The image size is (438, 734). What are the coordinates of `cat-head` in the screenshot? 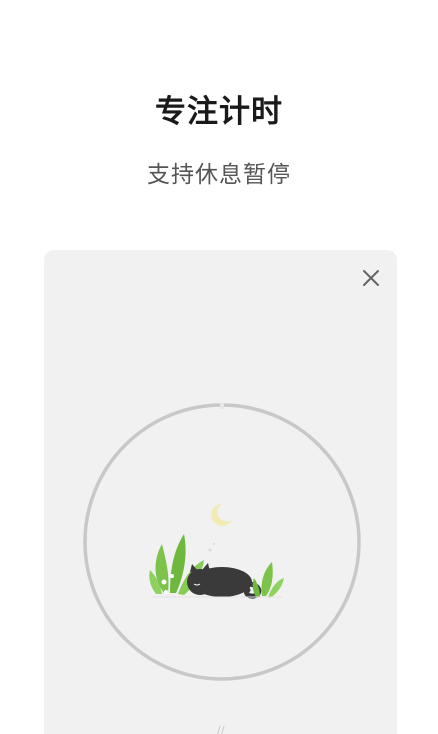 It's located at (200, 582).